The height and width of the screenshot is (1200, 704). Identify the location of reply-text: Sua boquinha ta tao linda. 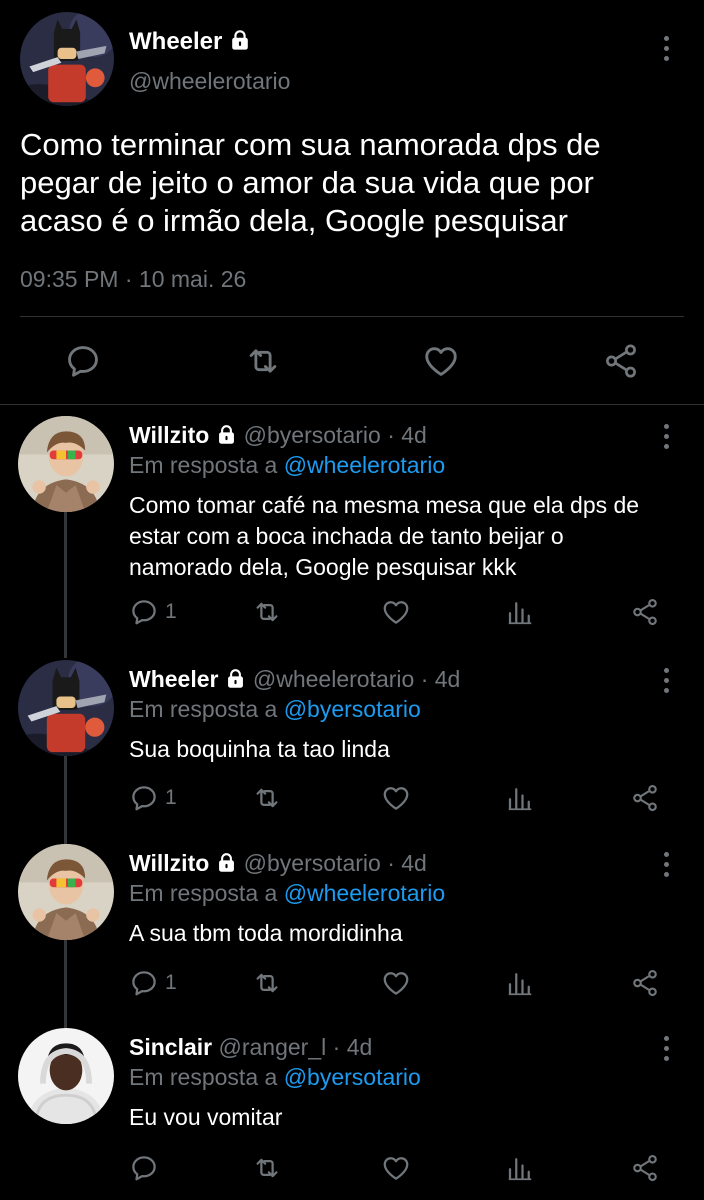
(259, 749).